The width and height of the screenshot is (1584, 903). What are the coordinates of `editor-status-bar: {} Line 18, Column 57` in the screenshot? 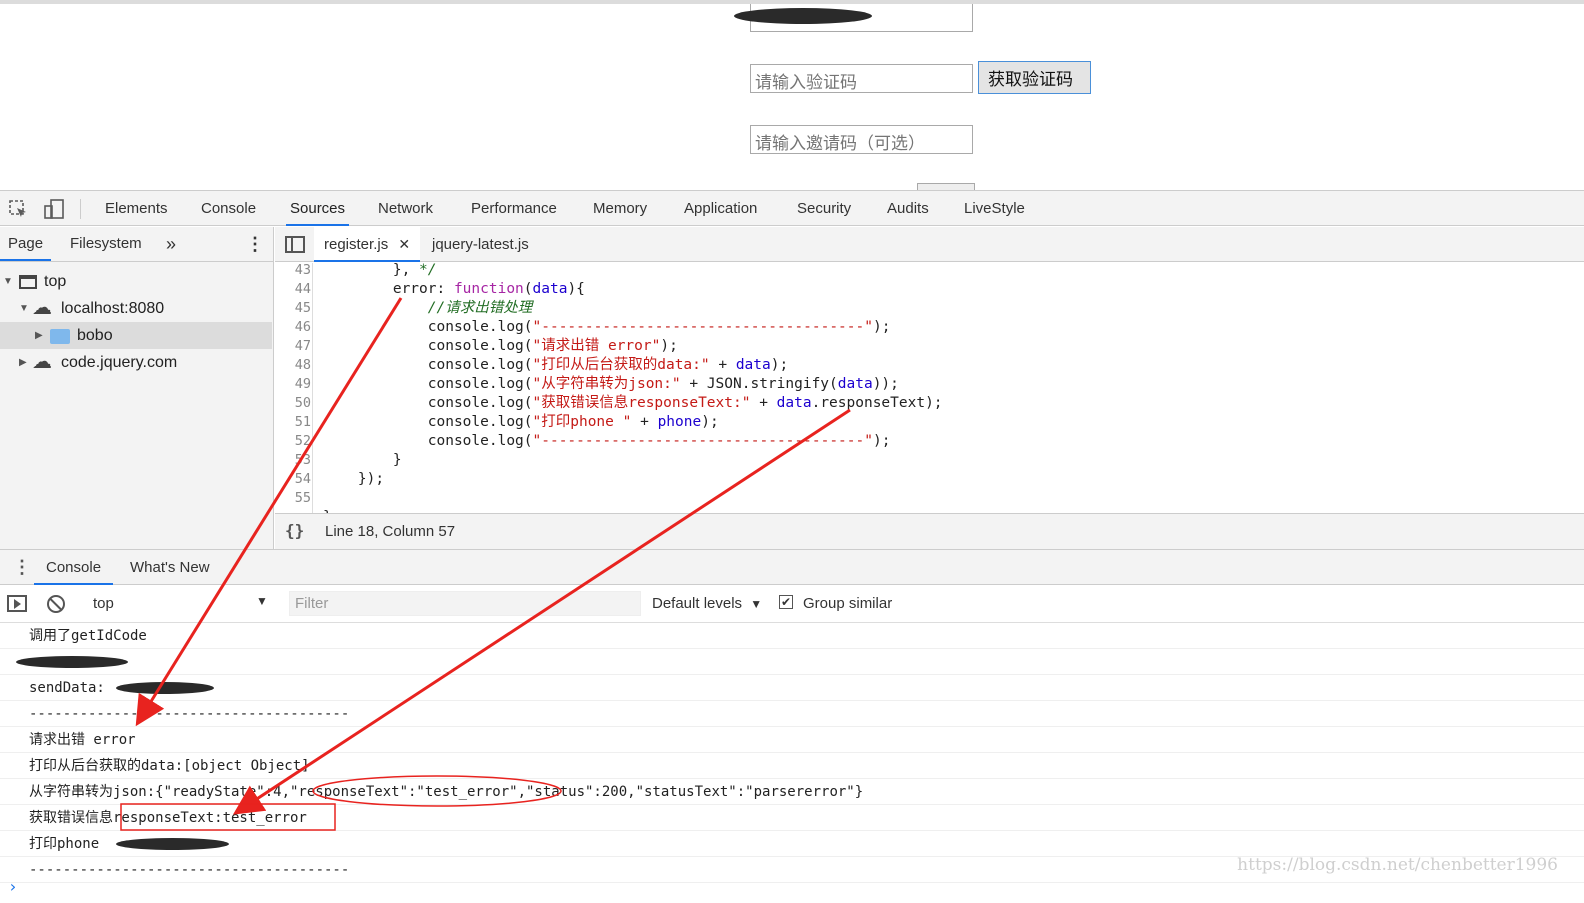 It's located at (929, 531).